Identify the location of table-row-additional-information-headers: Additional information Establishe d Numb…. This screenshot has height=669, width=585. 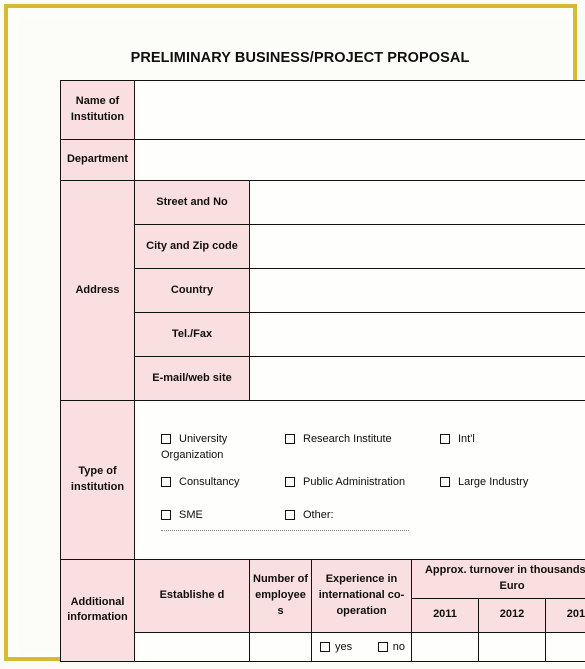
(322, 610).